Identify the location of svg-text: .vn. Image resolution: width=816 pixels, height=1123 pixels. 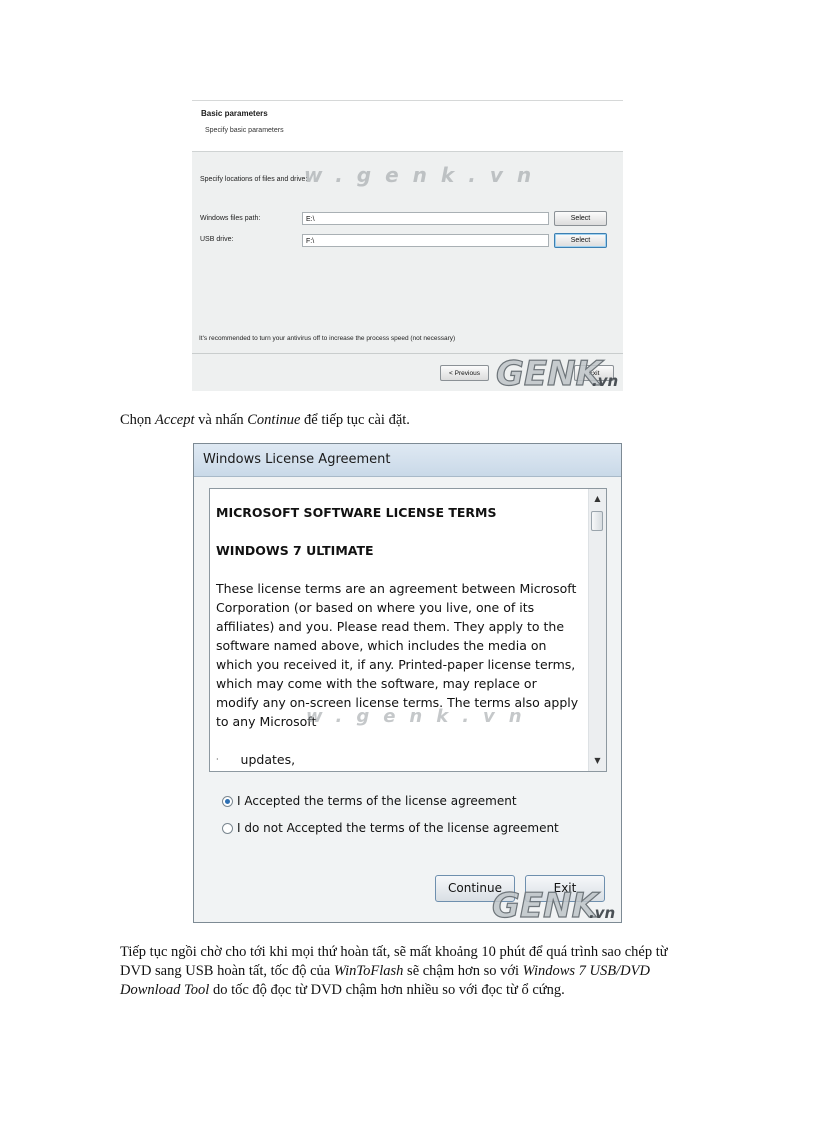
(602, 913).